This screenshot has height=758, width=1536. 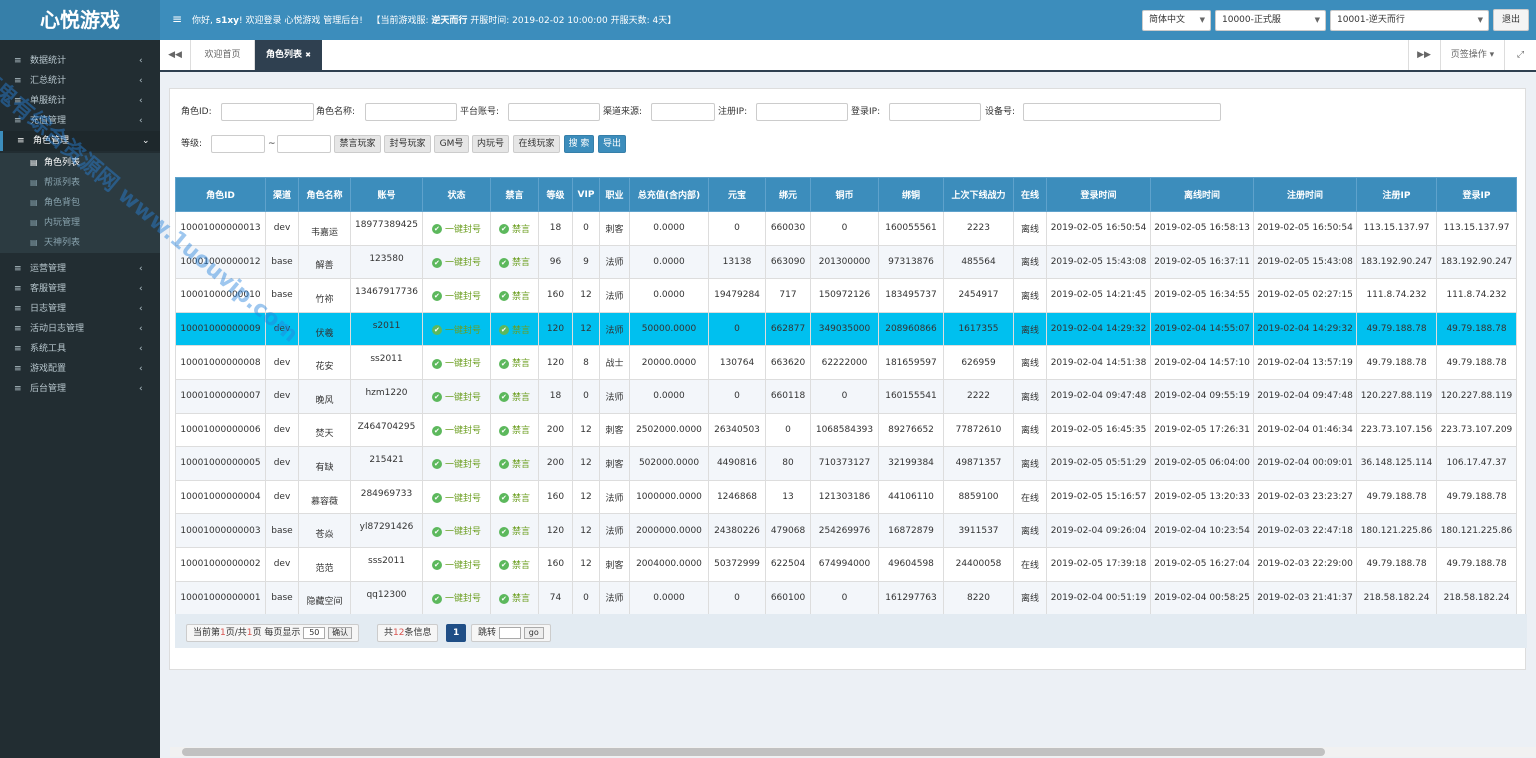 What do you see at coordinates (737, 194) in the screenshot?
I see `col-header-ingot: 元宝` at bounding box center [737, 194].